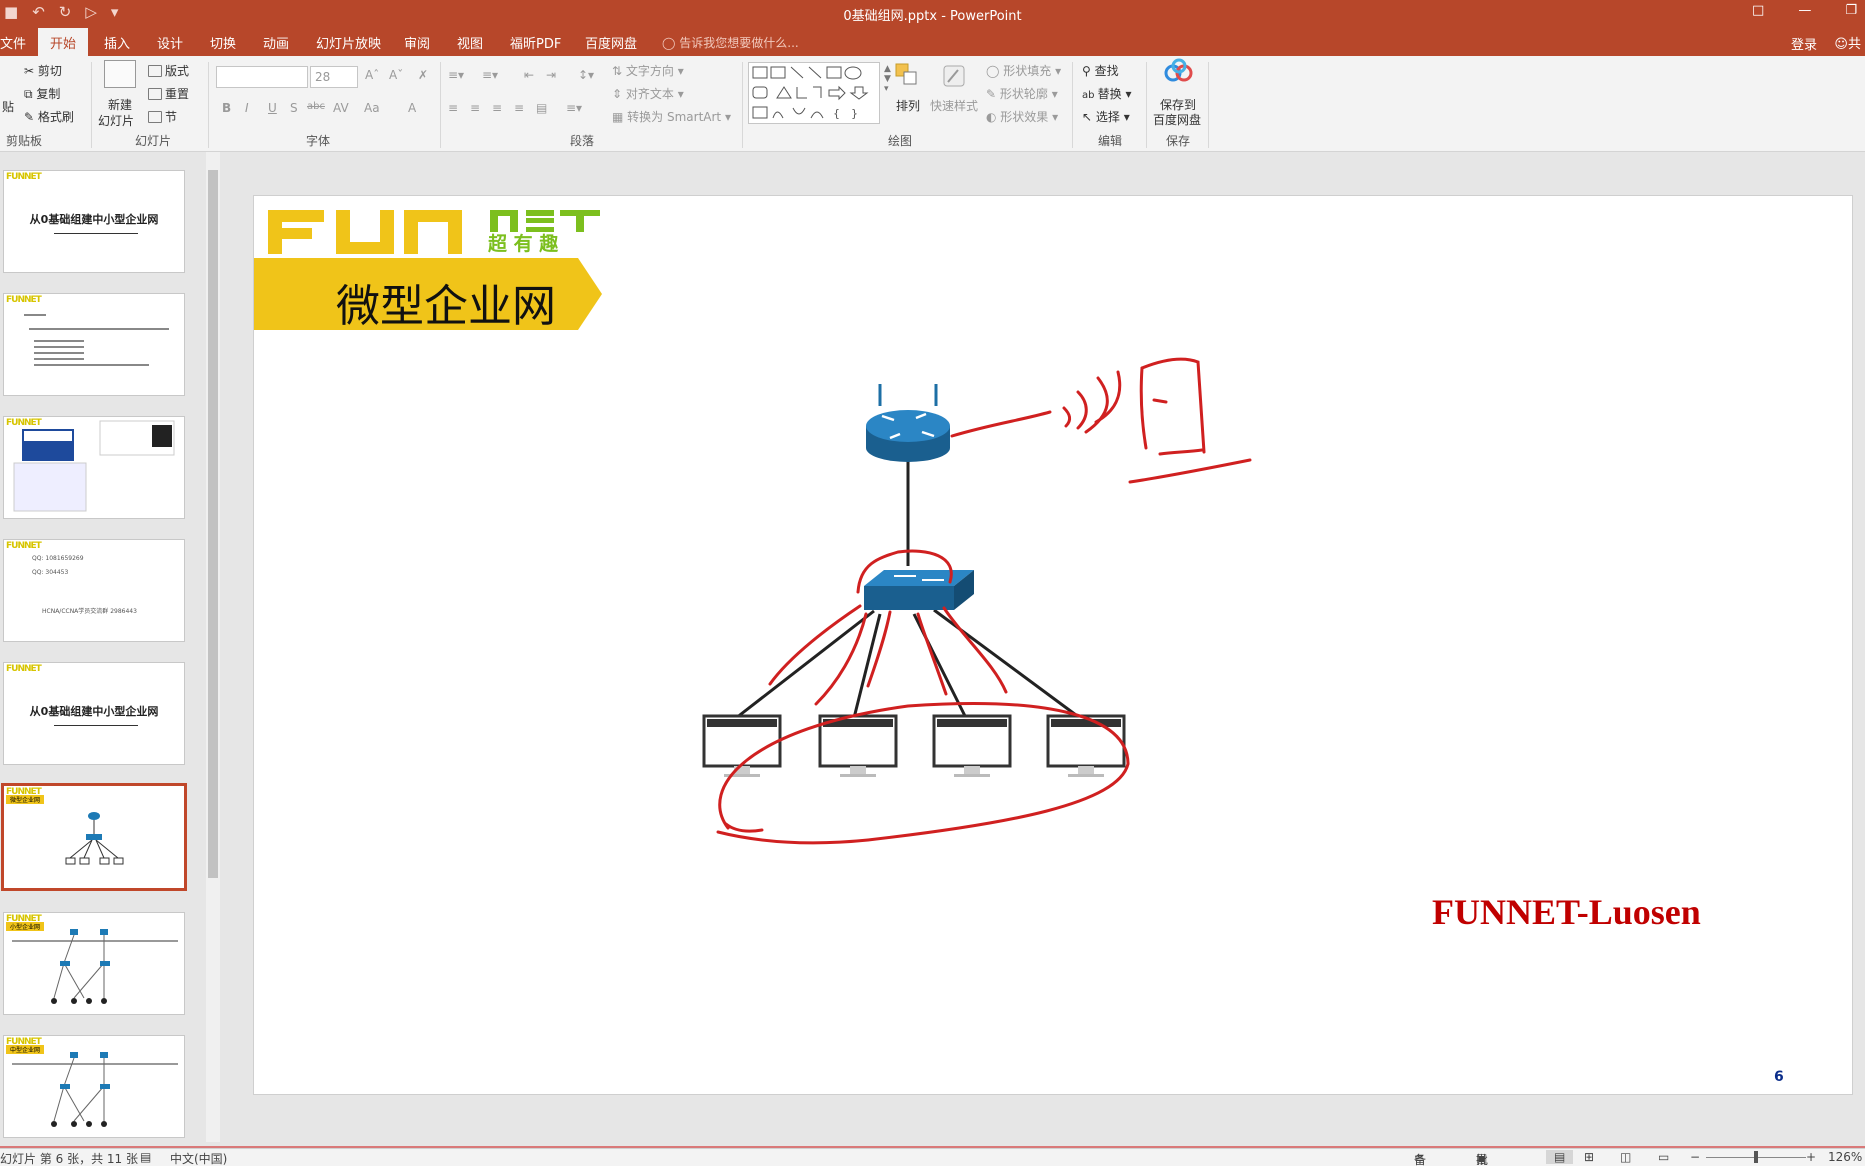 The height and width of the screenshot is (1166, 1865). Describe the element at coordinates (1758, 10) in the screenshot. I see `ribbon-options-icon: □` at that location.